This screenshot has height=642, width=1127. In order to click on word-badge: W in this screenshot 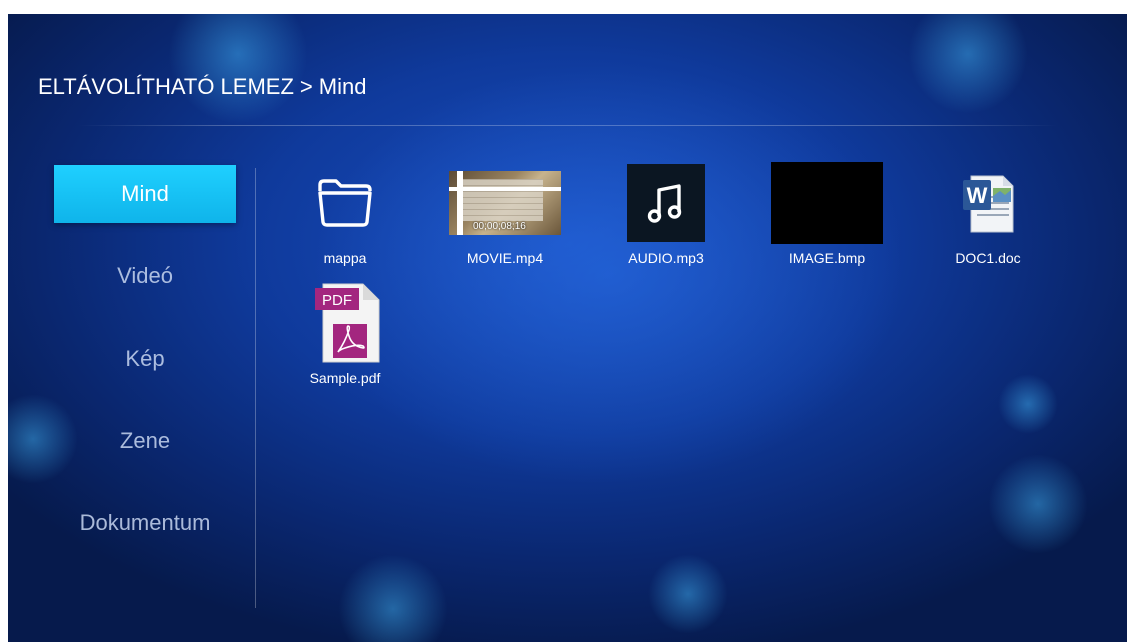, I will do `click(977, 195)`.